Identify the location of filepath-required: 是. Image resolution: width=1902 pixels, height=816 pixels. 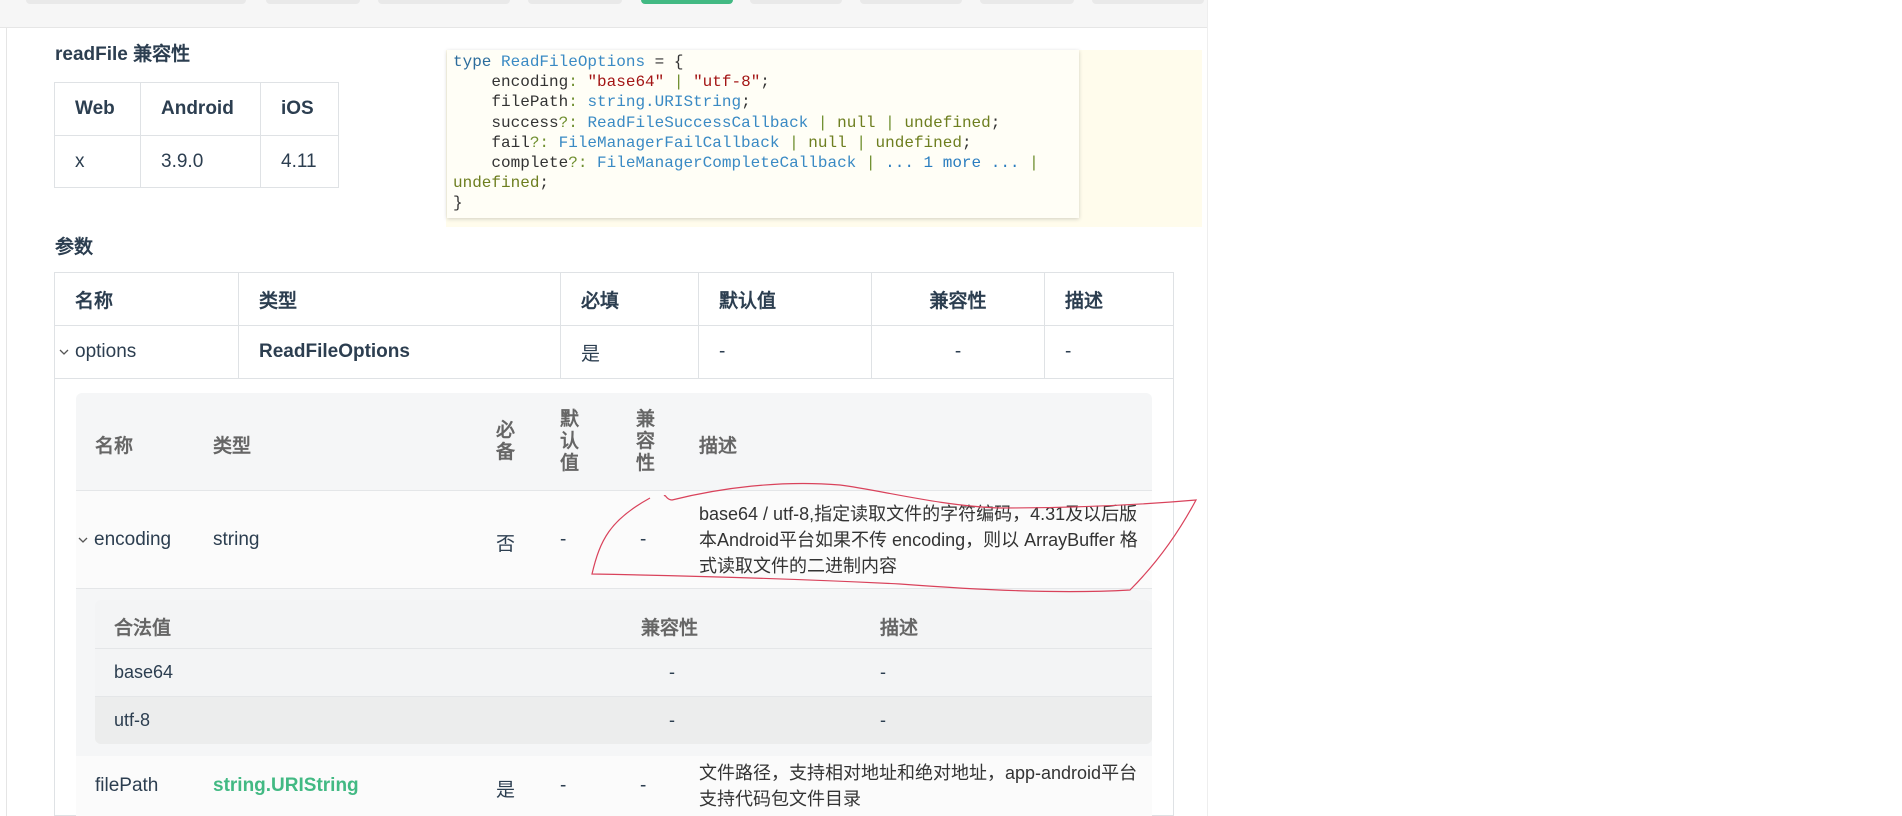
(506, 790).